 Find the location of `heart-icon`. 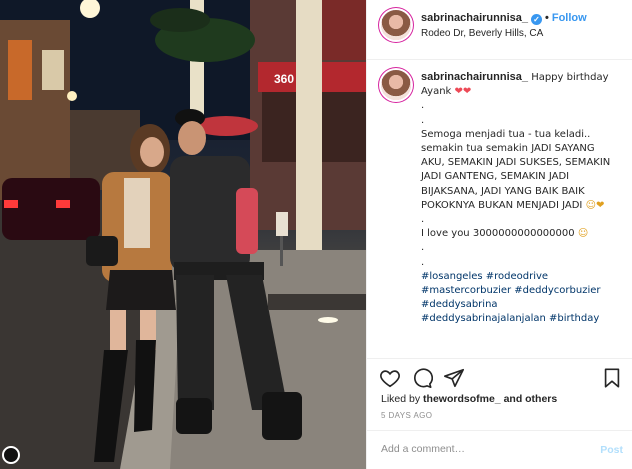

heart-icon is located at coordinates (390, 378).